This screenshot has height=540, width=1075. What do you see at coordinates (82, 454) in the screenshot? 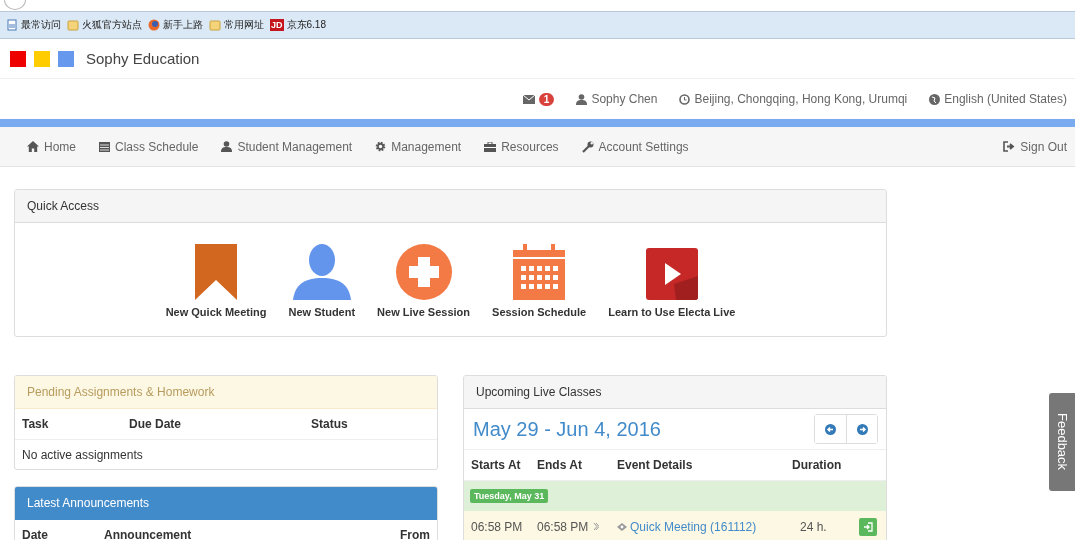
I see `empty-message: No active assignments` at bounding box center [82, 454].